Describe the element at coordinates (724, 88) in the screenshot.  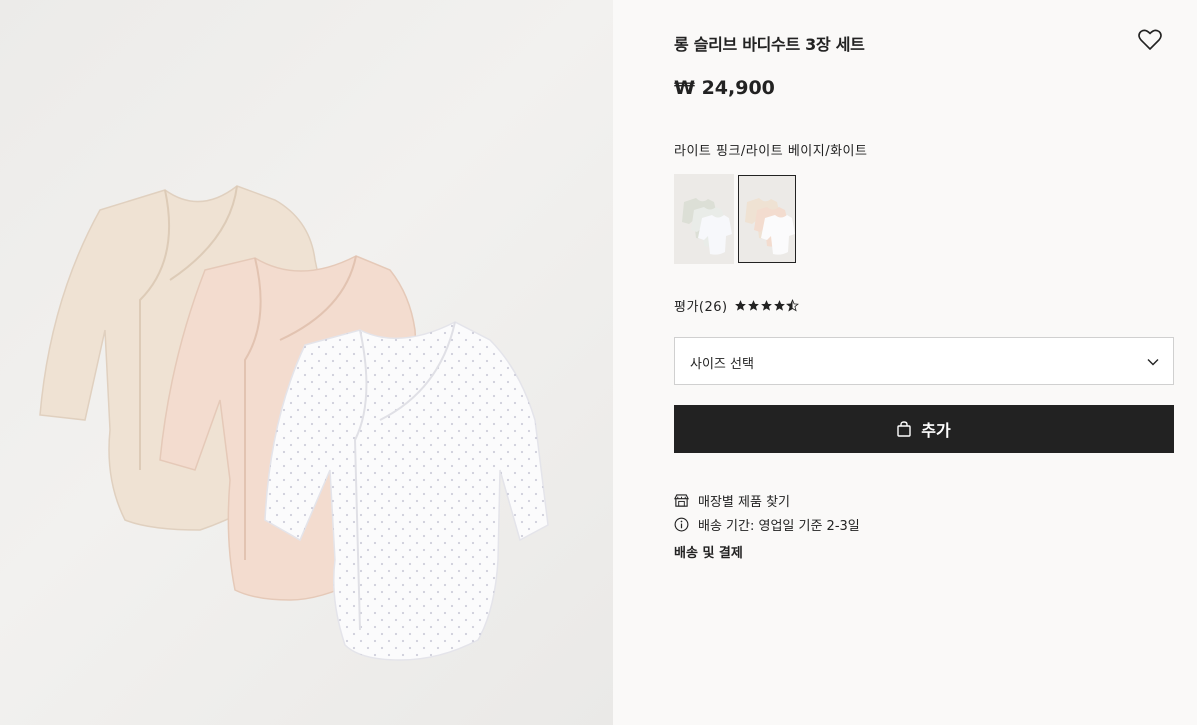
I see `product-price: ₩ 24,900` at that location.